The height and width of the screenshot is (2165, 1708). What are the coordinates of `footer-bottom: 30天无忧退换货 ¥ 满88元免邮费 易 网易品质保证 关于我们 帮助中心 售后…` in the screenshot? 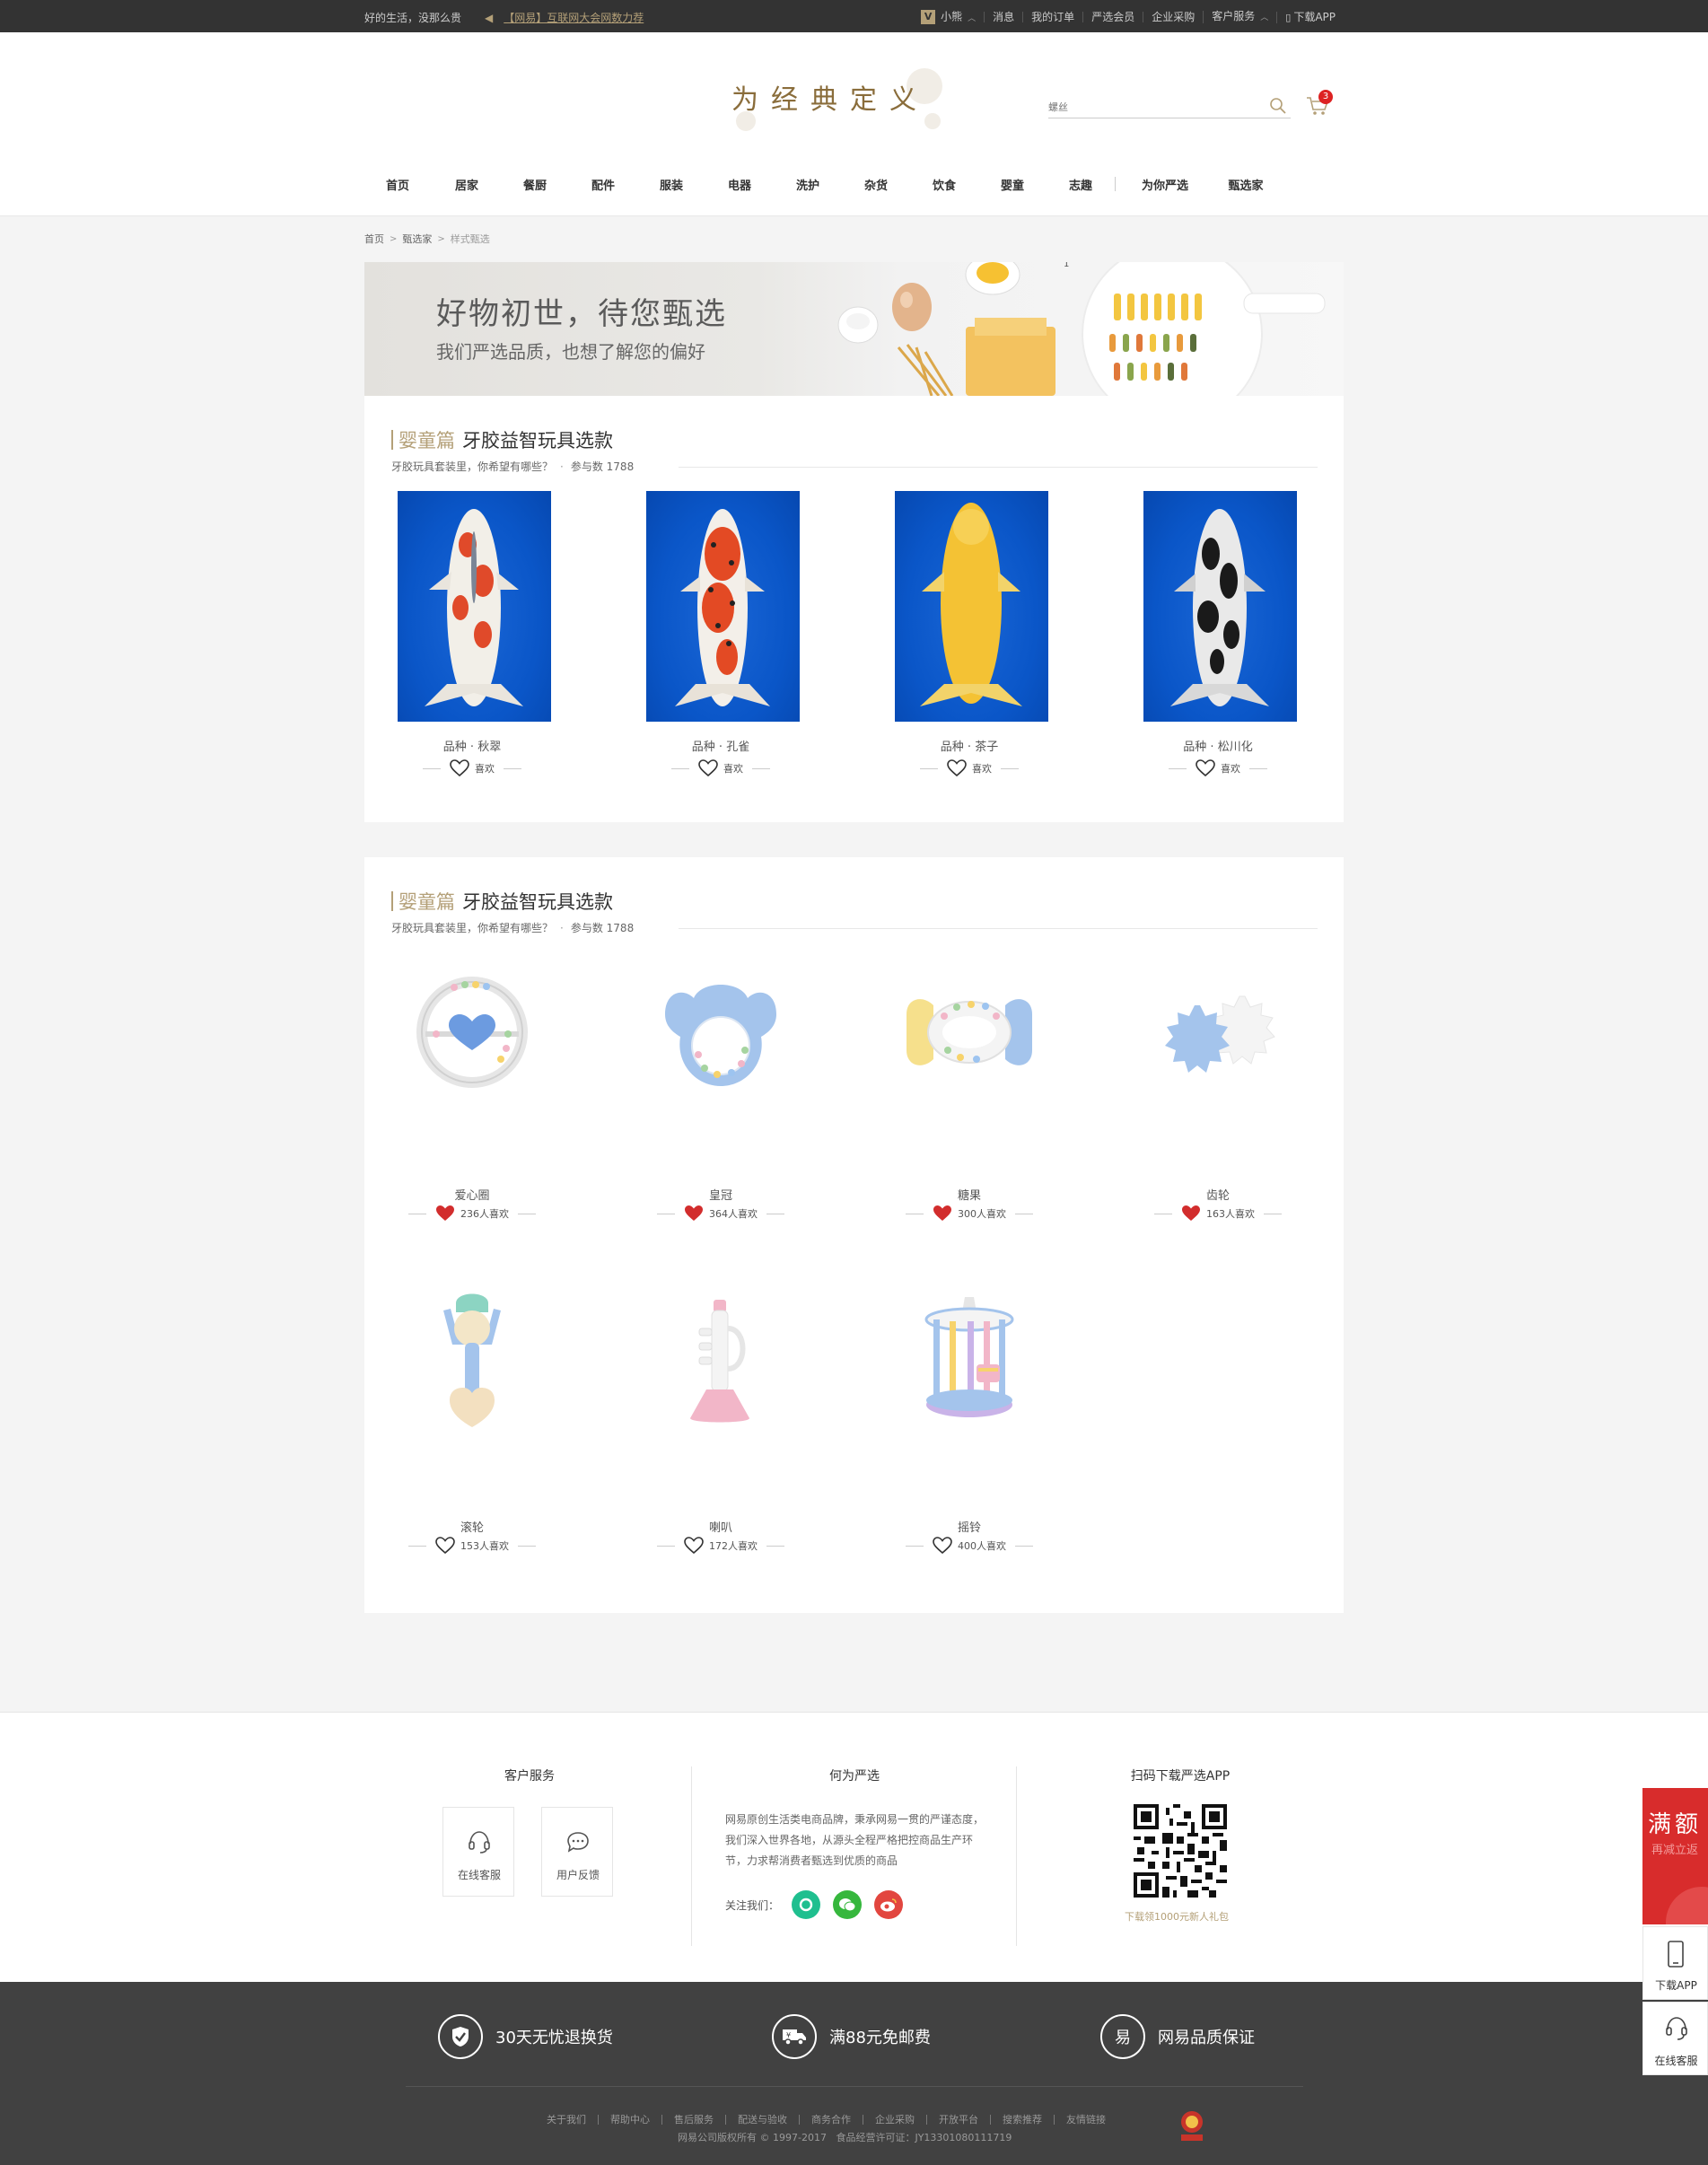 It's located at (854, 2074).